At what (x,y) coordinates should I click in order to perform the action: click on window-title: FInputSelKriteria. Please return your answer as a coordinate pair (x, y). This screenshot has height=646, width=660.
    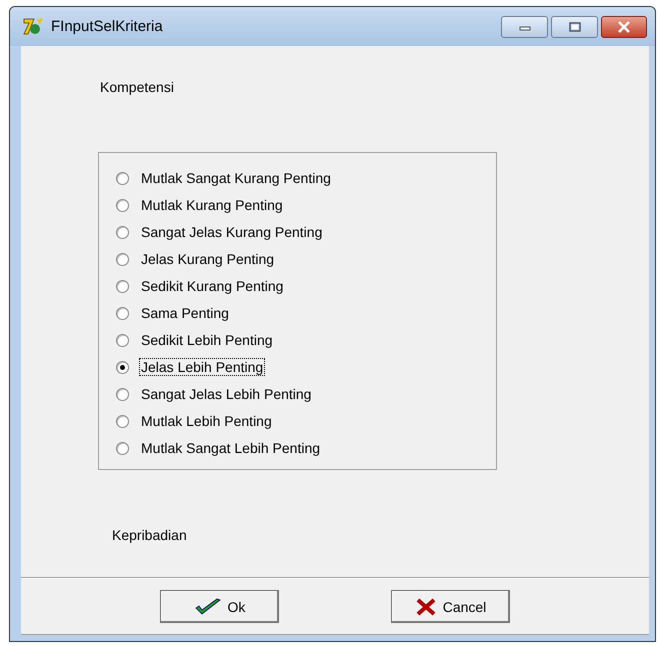
    Looking at the image, I should click on (107, 26).